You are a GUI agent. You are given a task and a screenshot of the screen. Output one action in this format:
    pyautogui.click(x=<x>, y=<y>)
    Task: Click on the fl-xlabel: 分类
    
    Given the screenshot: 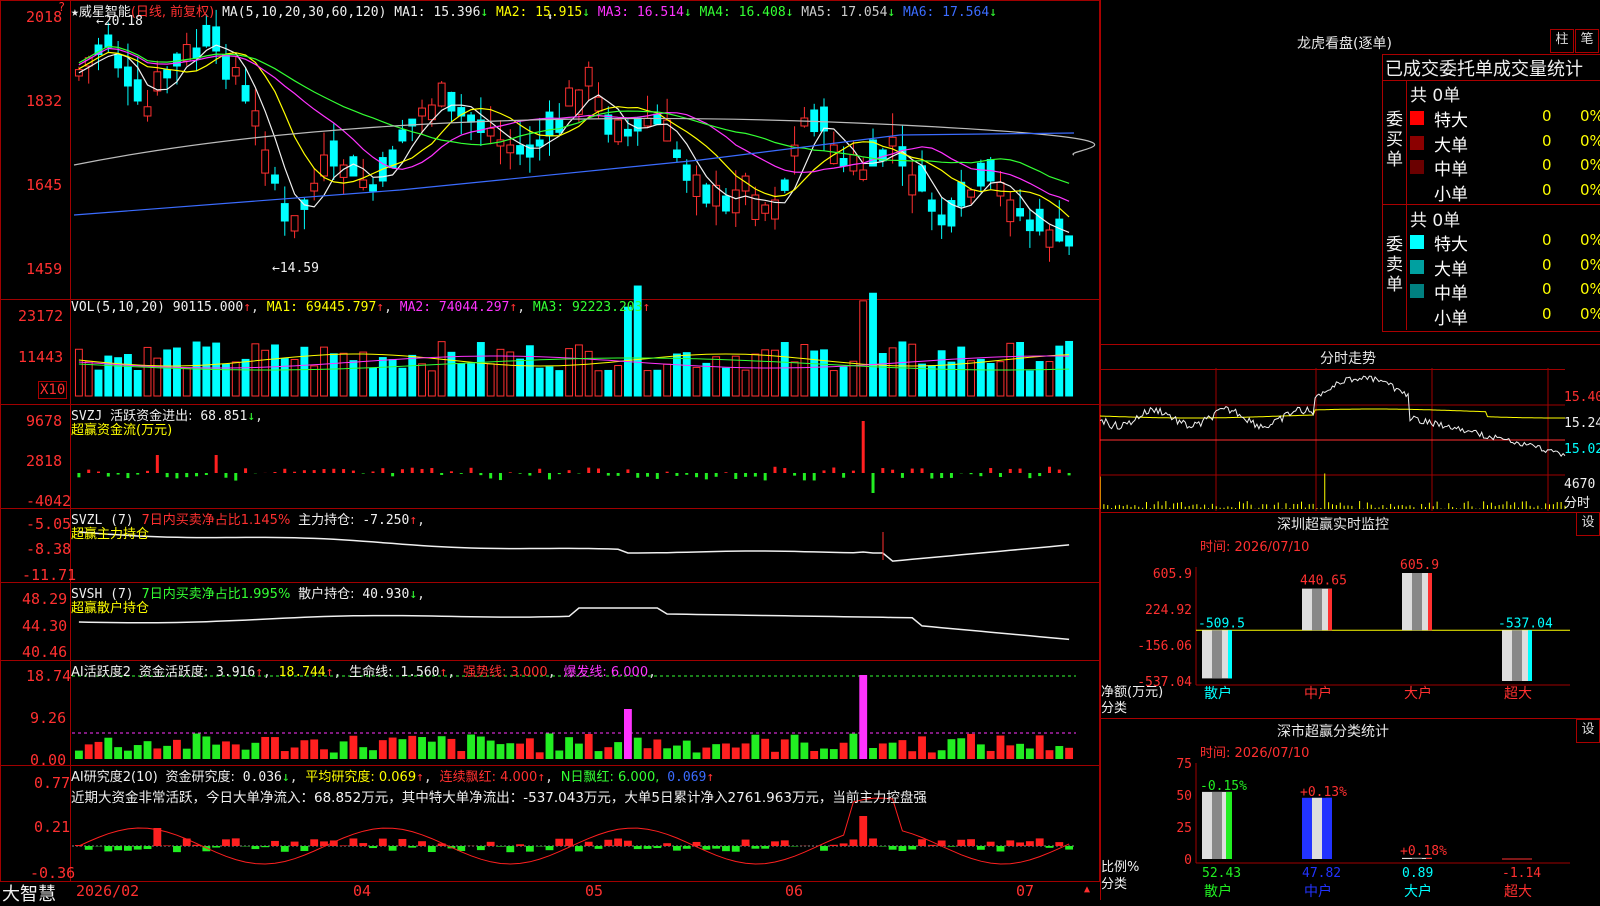 What is the action you would take?
    pyautogui.click(x=1114, y=882)
    